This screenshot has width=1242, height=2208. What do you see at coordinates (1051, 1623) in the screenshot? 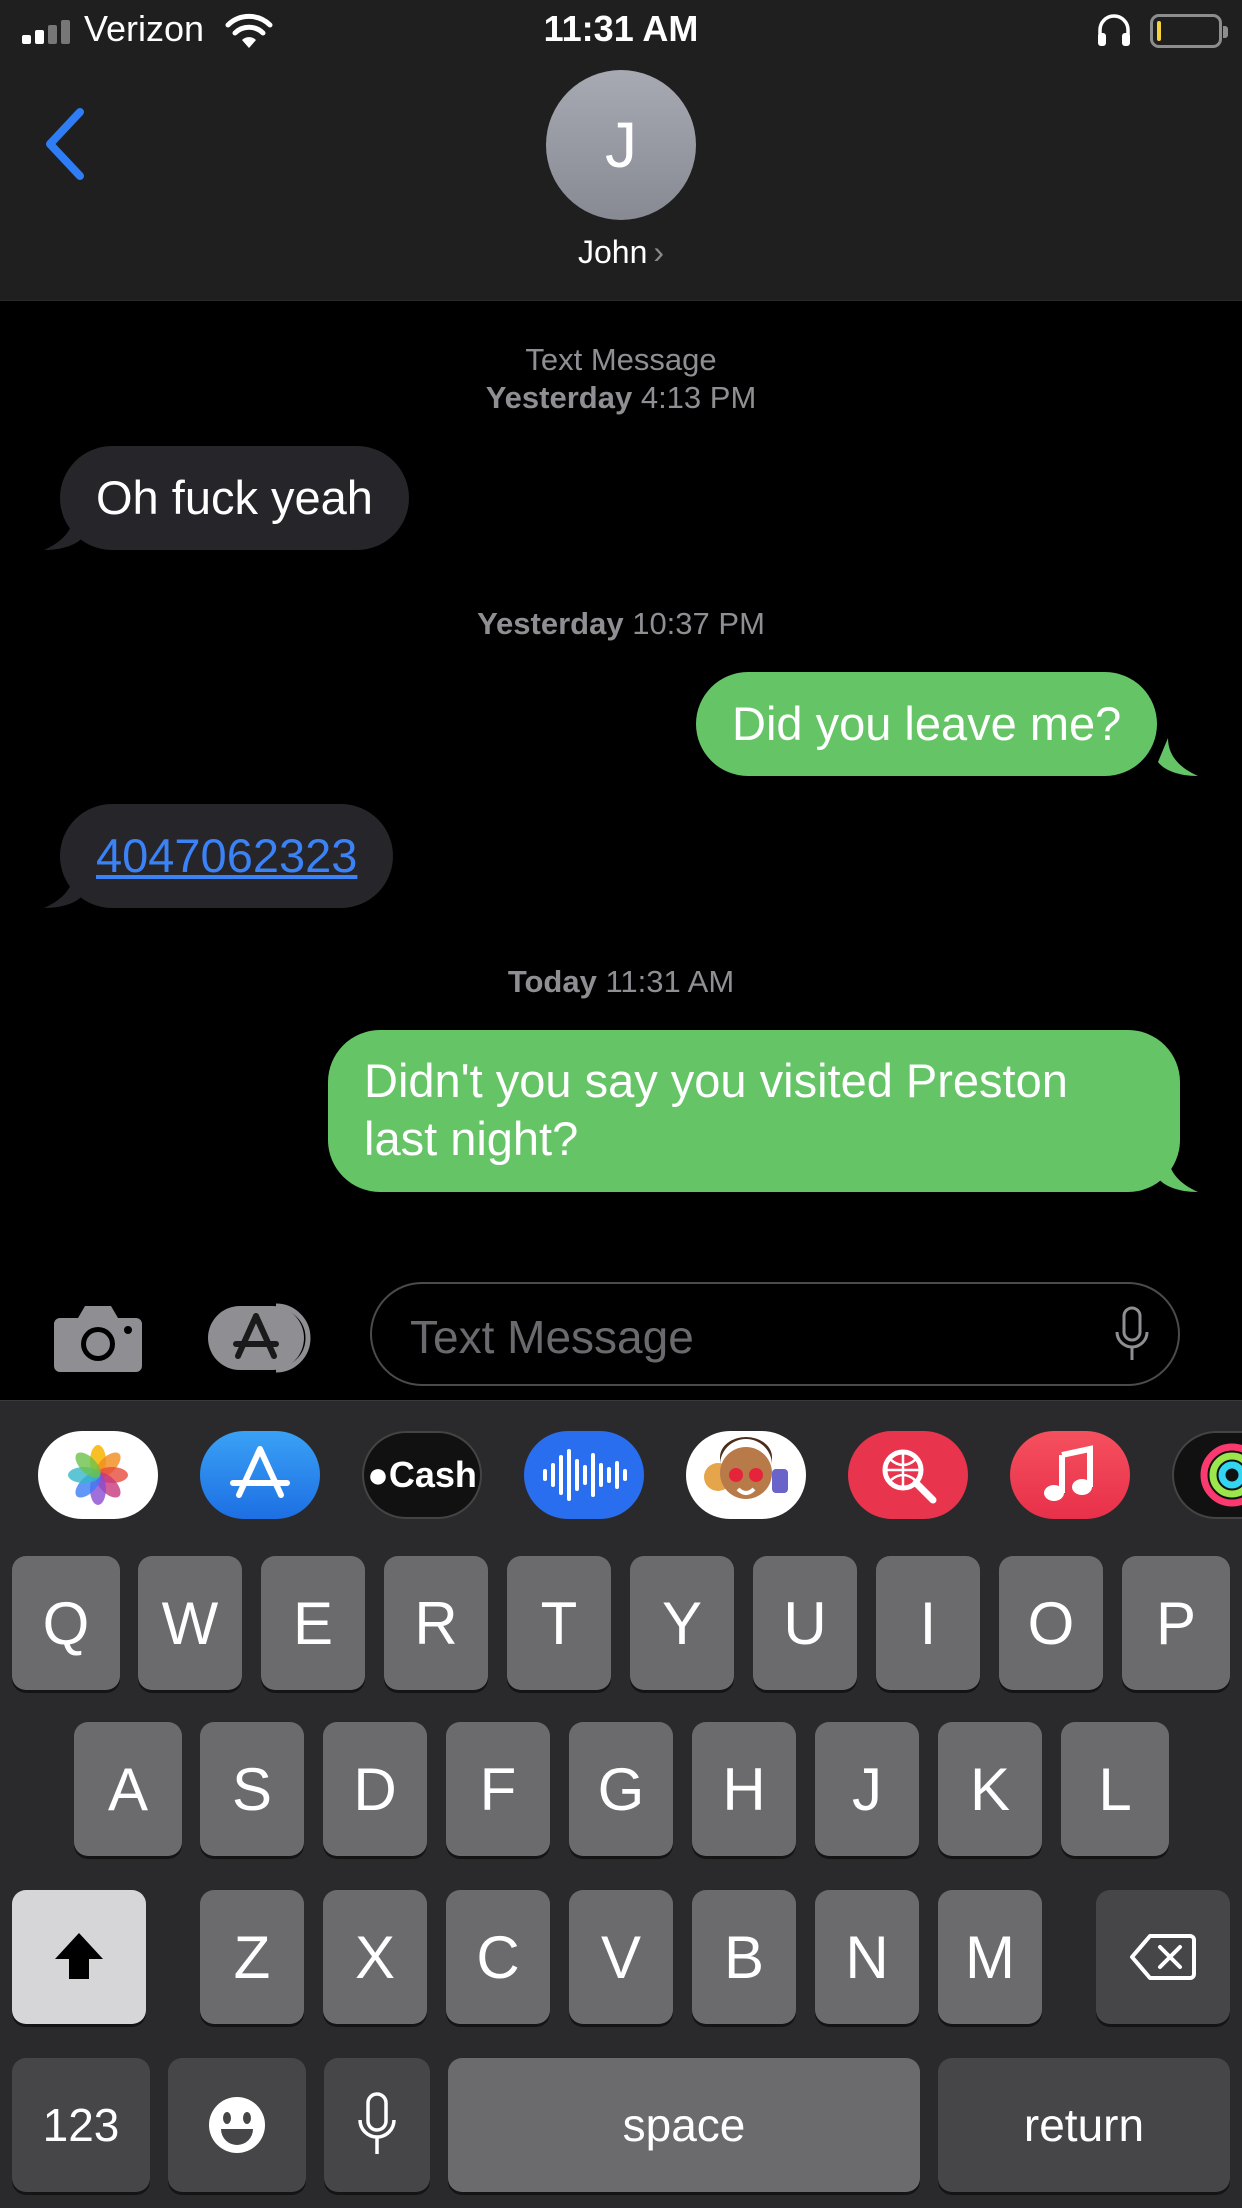
I see `key-o: O` at bounding box center [1051, 1623].